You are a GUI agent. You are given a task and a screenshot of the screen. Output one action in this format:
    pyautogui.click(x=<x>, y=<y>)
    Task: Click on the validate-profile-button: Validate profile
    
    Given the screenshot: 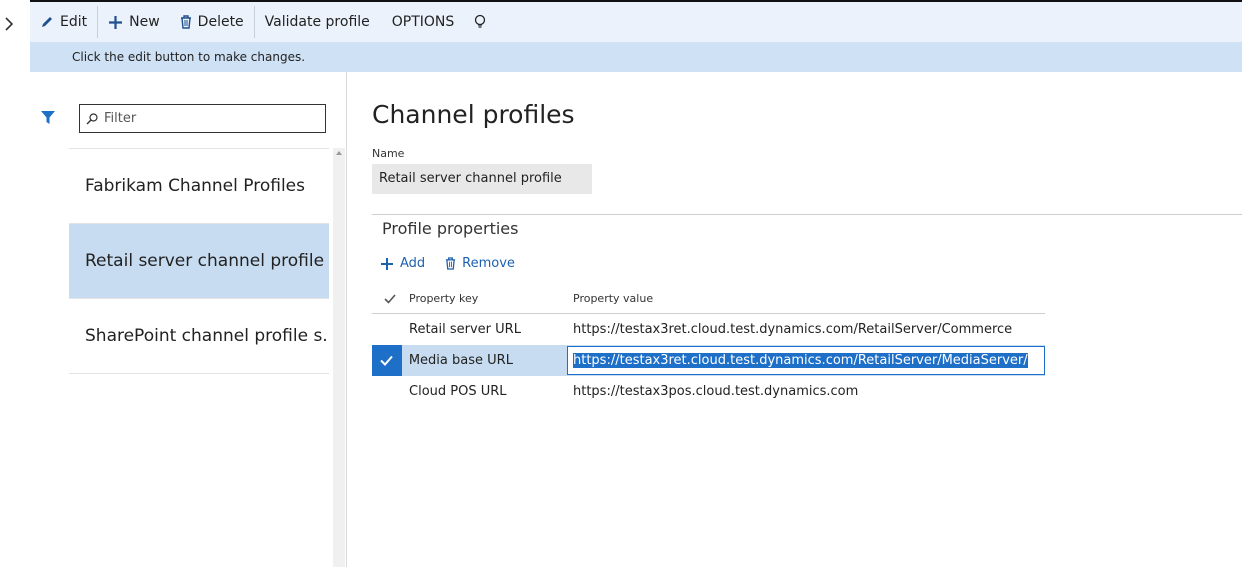 What is the action you would take?
    pyautogui.click(x=317, y=22)
    